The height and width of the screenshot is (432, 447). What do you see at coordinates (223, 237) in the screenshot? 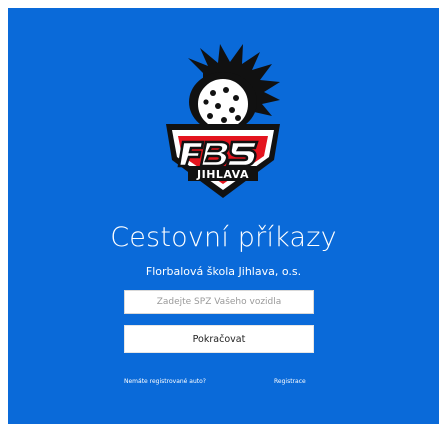
I see `page-title: Cestovní příkazy` at bounding box center [223, 237].